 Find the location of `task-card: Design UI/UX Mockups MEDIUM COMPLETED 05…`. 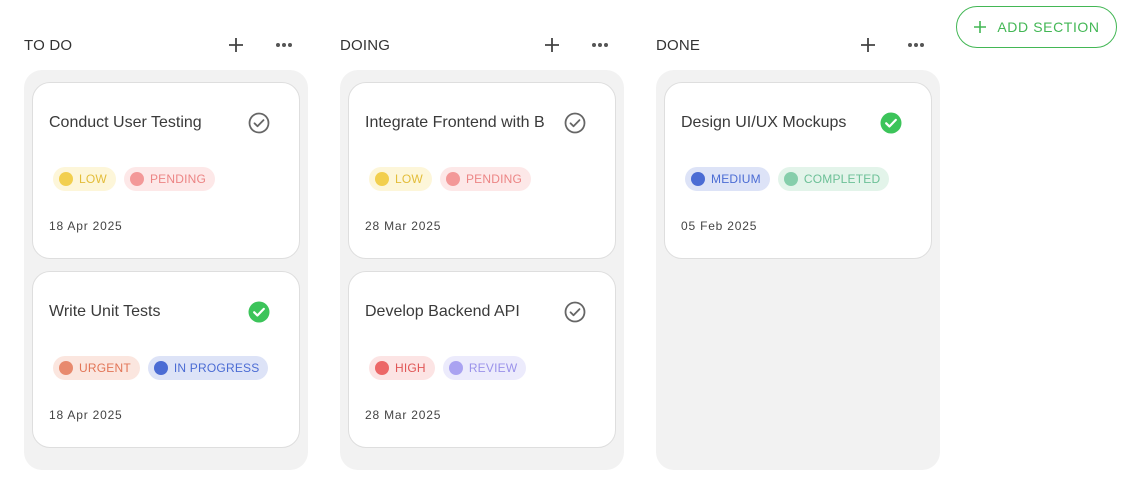

task-card: Design UI/UX Mockups MEDIUM COMPLETED 05… is located at coordinates (798, 170).